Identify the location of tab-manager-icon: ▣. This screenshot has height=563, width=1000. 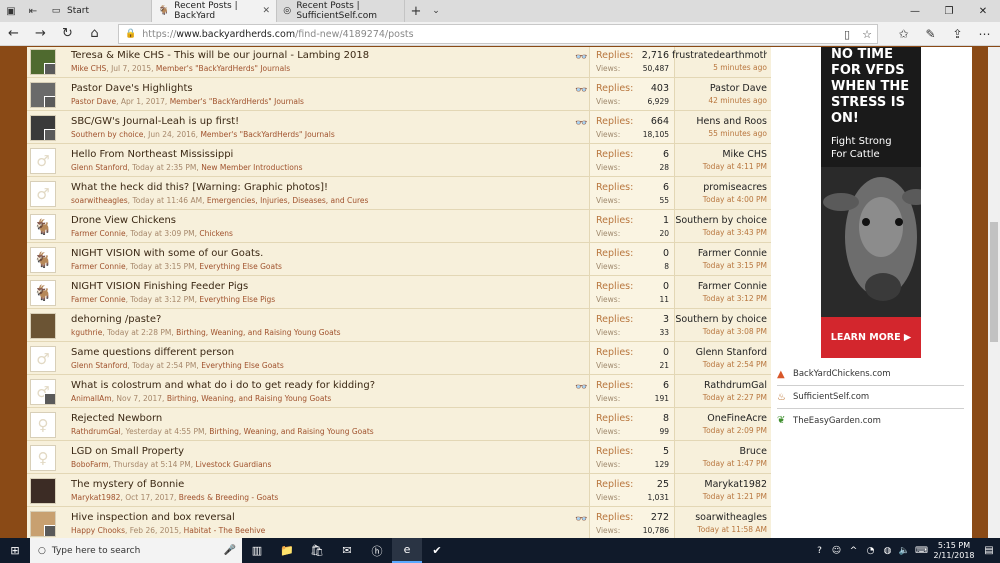
(11, 11).